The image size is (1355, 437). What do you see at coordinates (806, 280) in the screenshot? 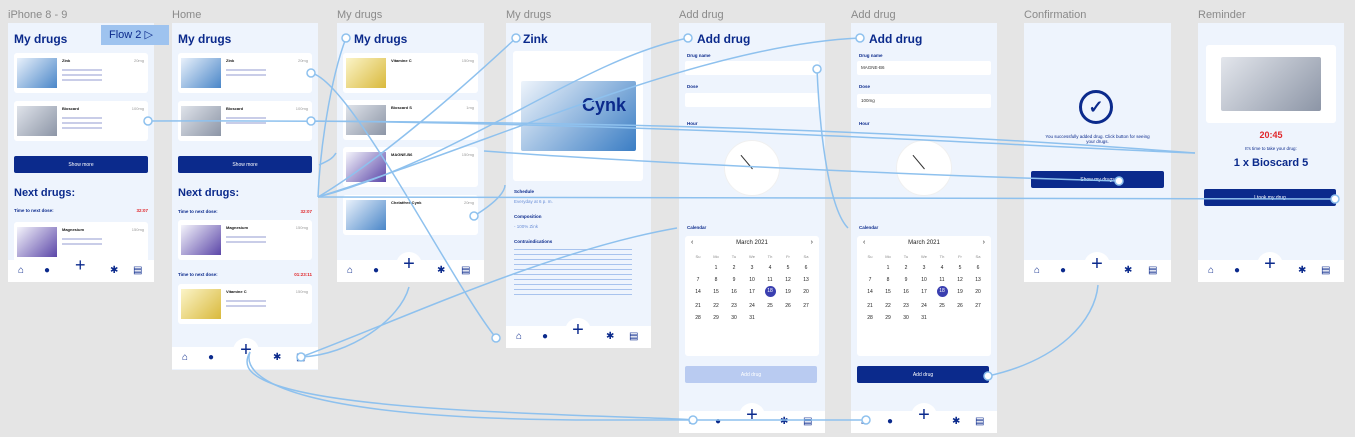
I see `calendar-day: 13` at bounding box center [806, 280].